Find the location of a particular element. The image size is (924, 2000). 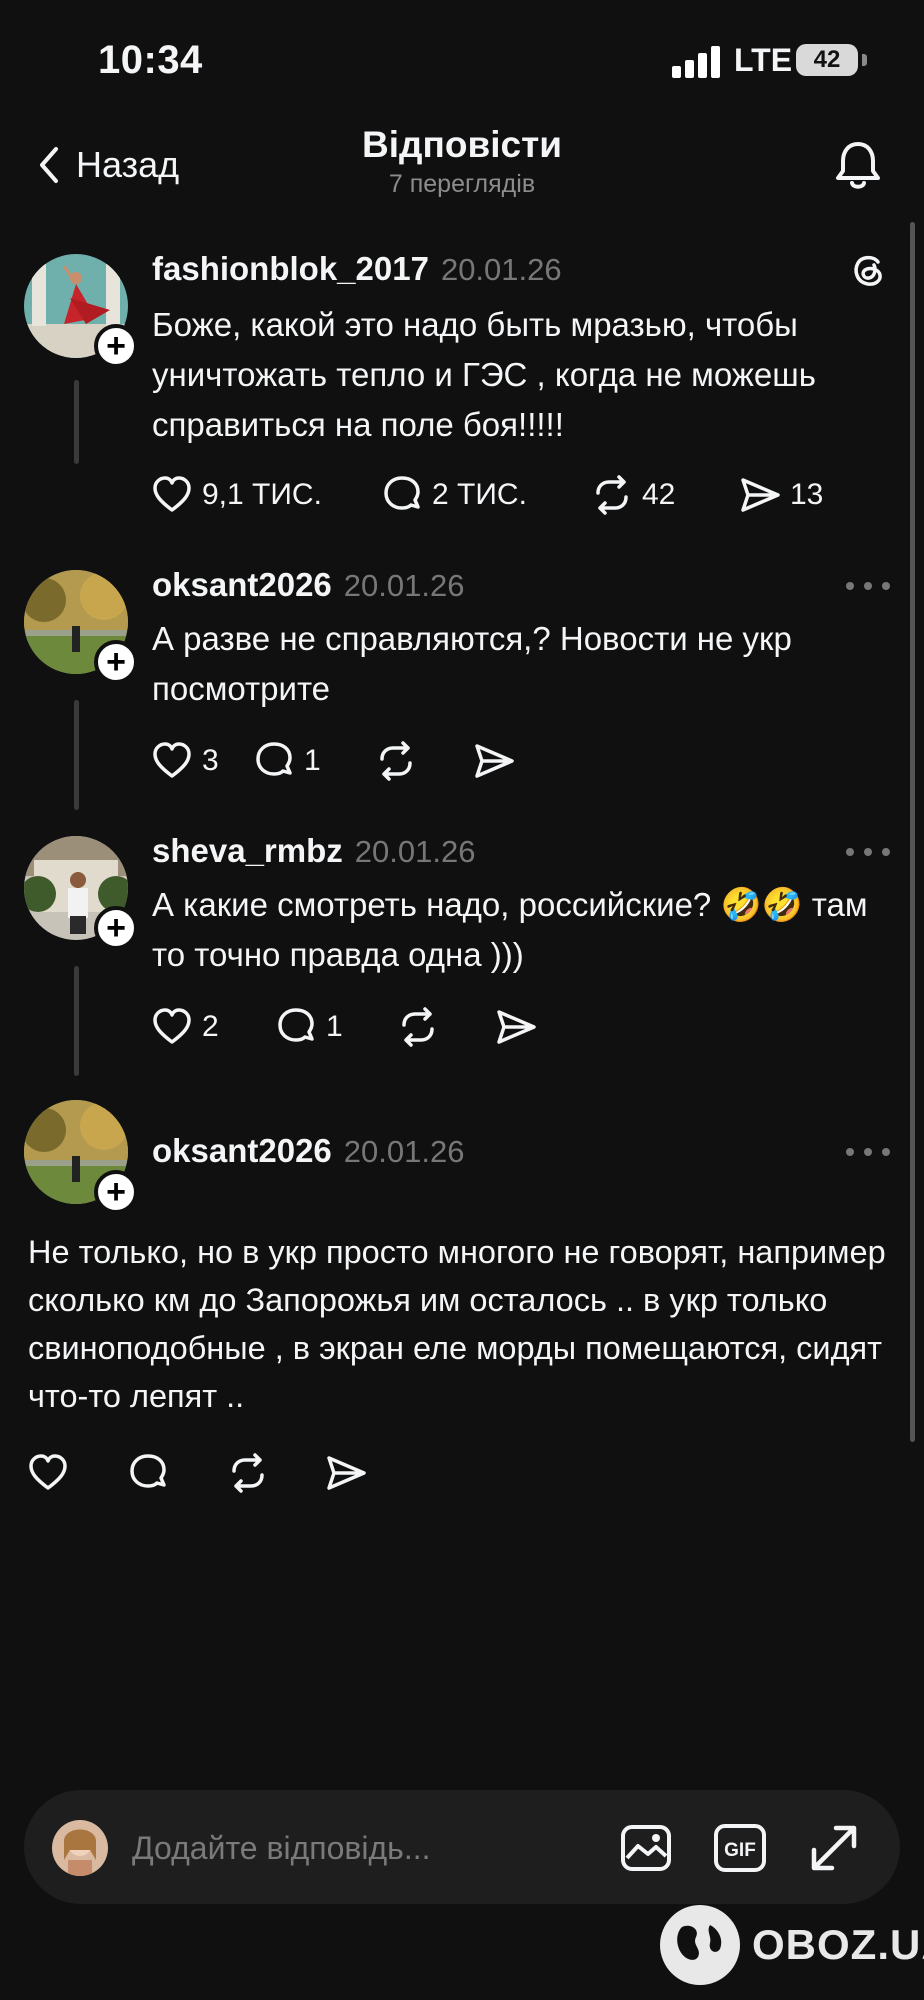

status-bar: 10:34 LTE 42 is located at coordinates (462, 60).